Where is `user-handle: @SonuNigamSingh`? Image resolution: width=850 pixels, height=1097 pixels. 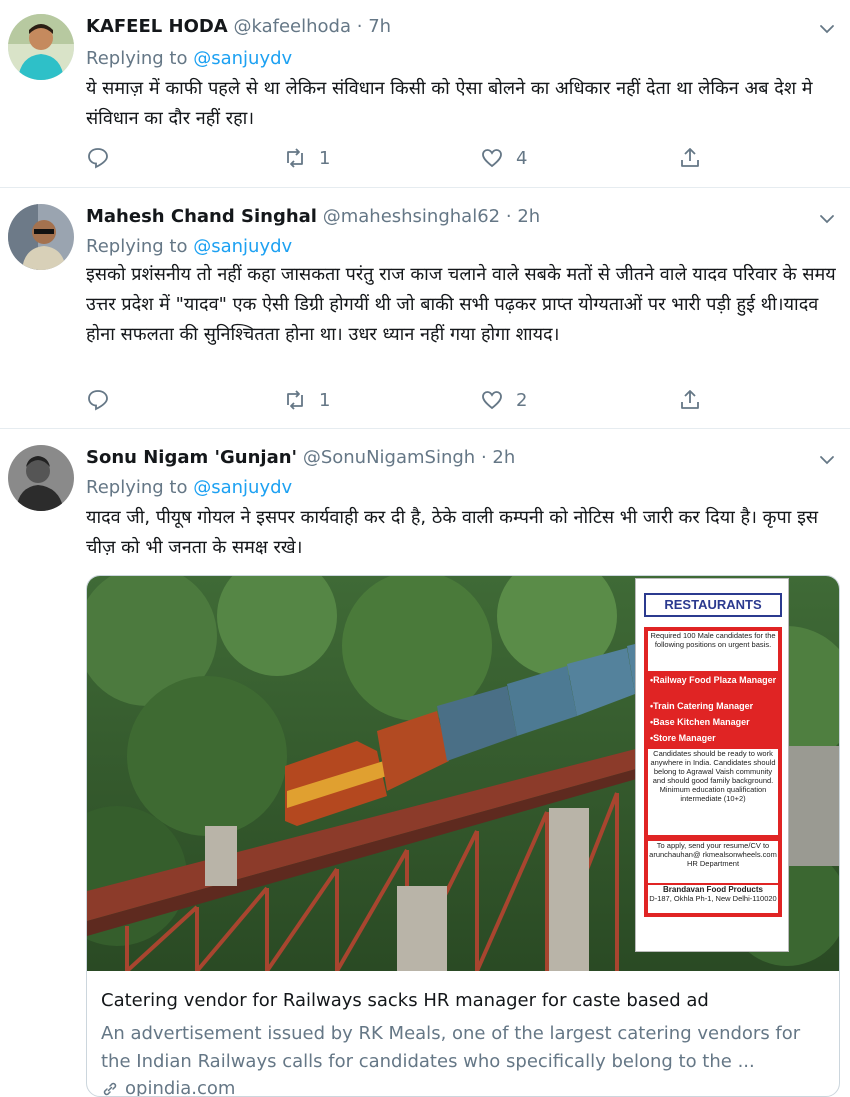 user-handle: @SonuNigamSingh is located at coordinates (389, 457).